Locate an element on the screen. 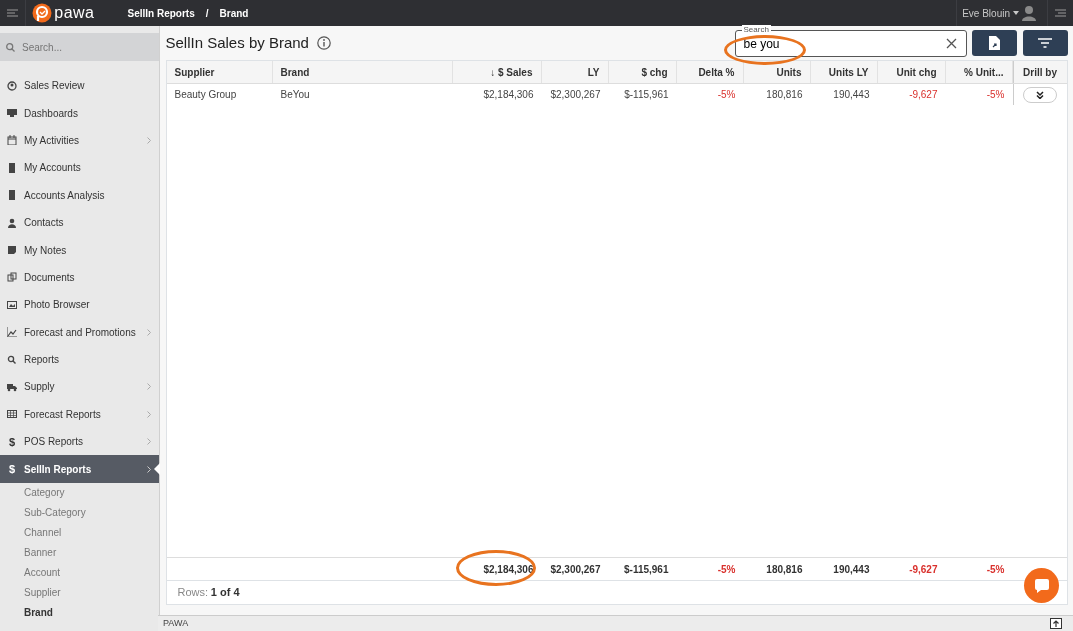  field-label: Search is located at coordinates (756, 29).